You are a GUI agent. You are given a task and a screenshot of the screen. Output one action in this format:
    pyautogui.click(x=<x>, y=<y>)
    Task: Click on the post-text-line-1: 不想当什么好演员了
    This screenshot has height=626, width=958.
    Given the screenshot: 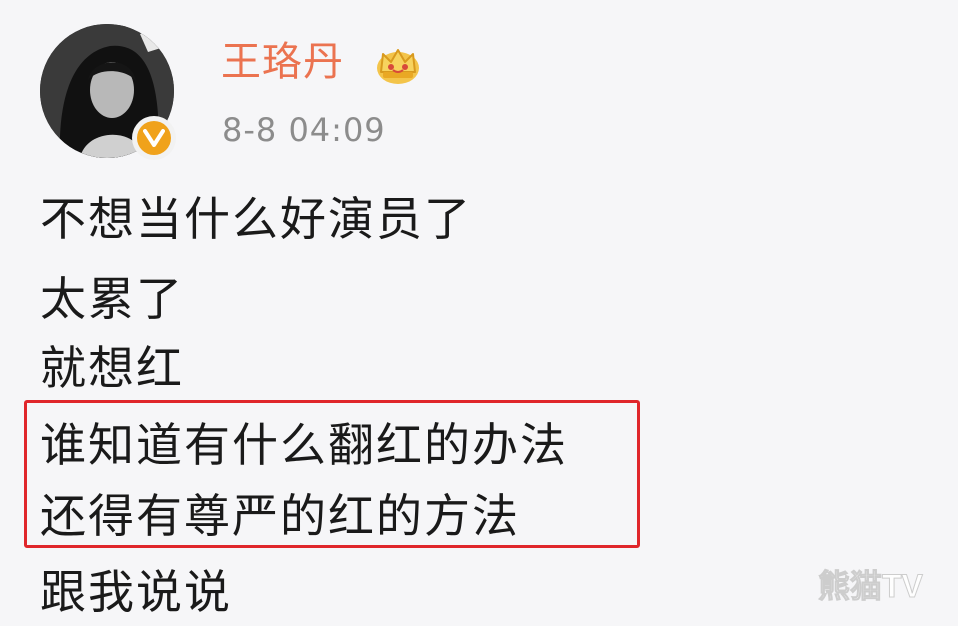 What is the action you would take?
    pyautogui.click(x=256, y=219)
    